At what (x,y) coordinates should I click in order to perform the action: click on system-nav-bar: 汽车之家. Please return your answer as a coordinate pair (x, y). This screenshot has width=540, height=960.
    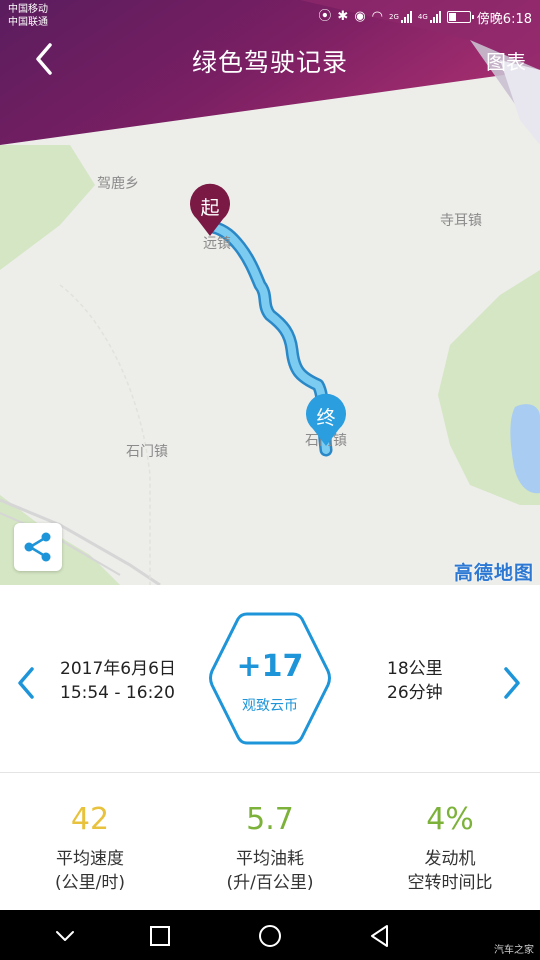
    Looking at the image, I should click on (270, 935).